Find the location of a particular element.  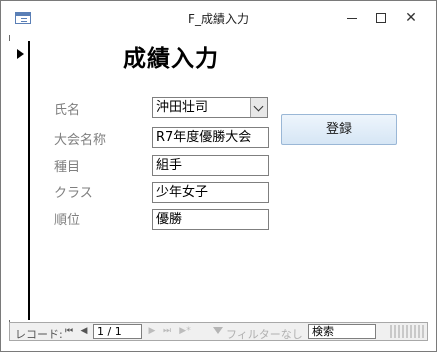

rank-label: 順位 is located at coordinates (67, 220).